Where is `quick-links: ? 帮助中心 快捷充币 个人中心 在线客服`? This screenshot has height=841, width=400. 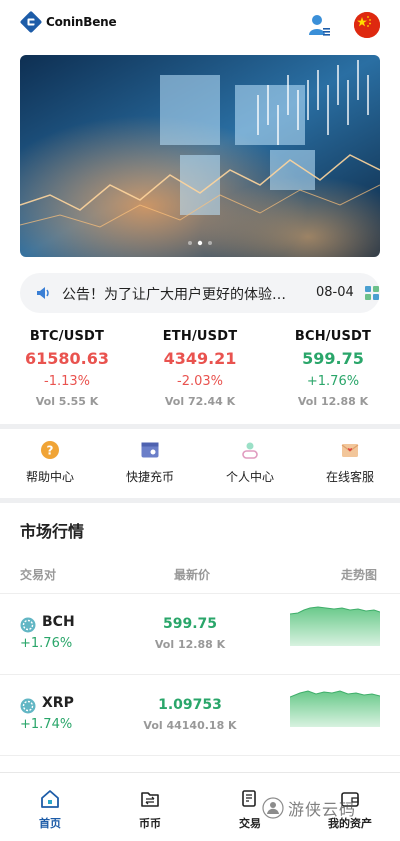
quick-links: ? 帮助中心 快捷充币 个人中心 在线客服 is located at coordinates (200, 464).